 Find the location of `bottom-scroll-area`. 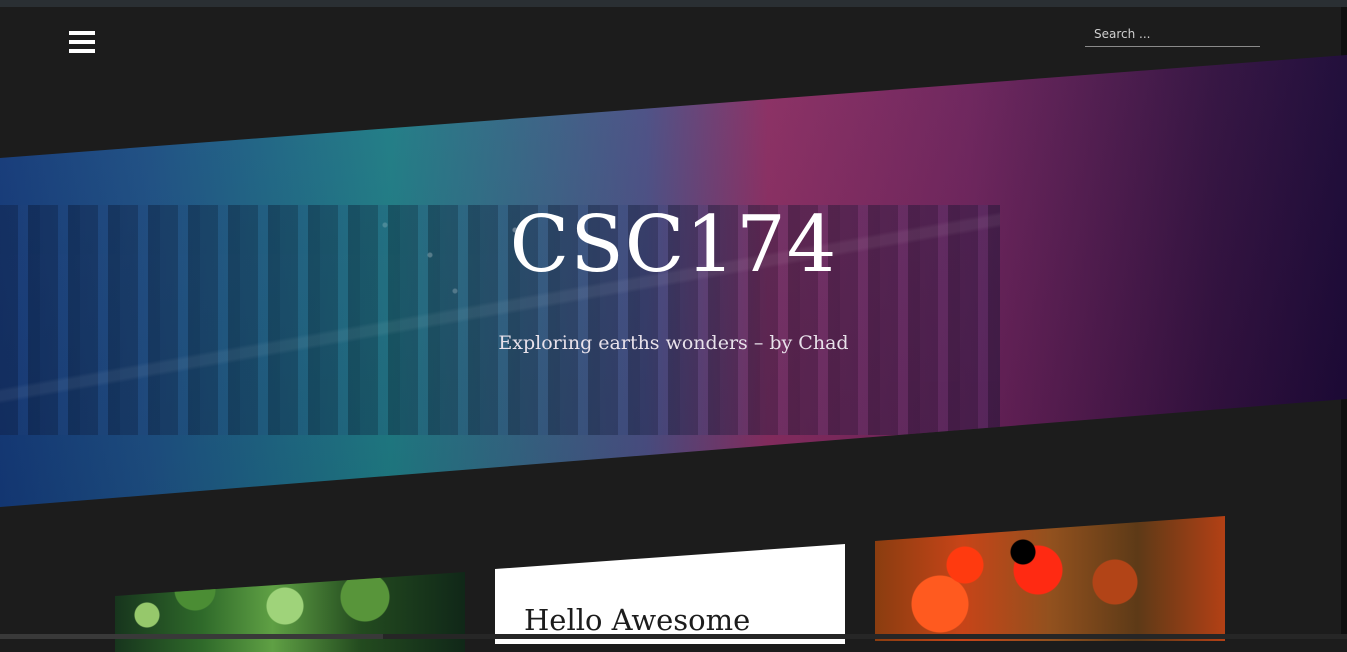

bottom-scroll-area is located at coordinates (673, 636).